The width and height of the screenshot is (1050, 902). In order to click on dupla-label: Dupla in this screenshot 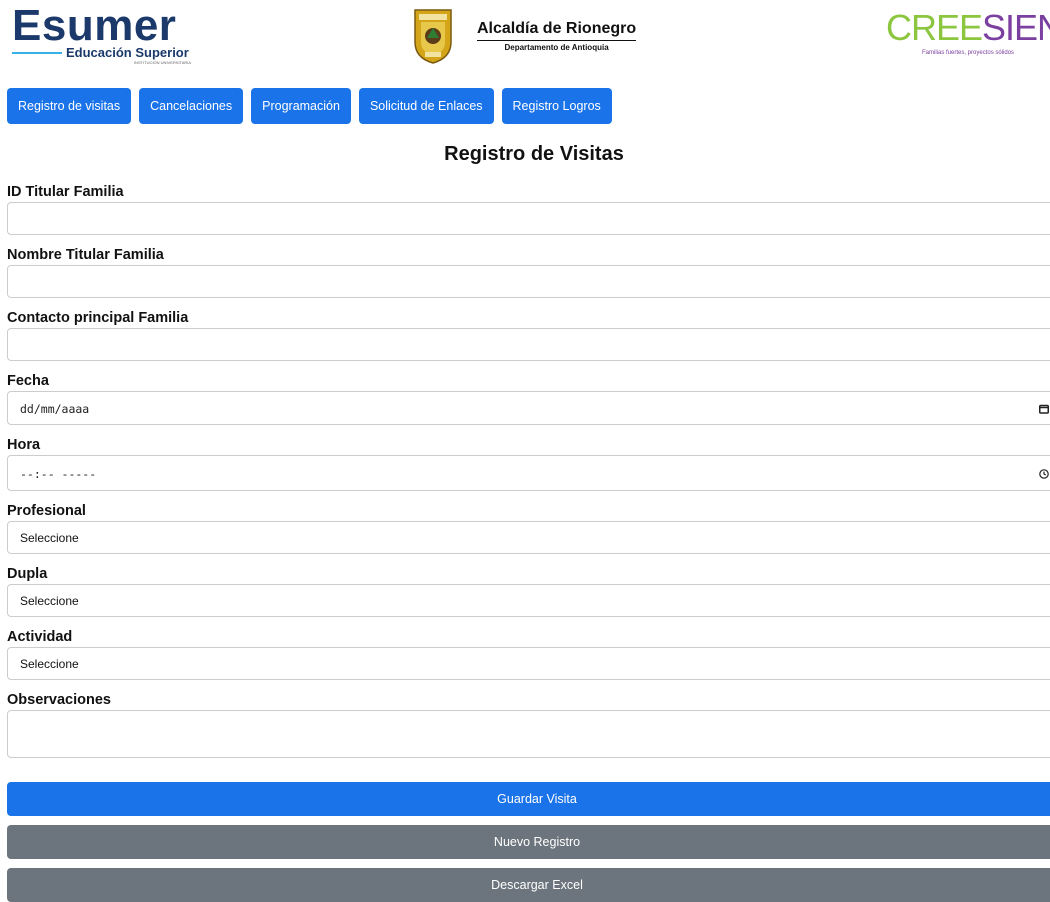, I will do `click(27, 574)`.